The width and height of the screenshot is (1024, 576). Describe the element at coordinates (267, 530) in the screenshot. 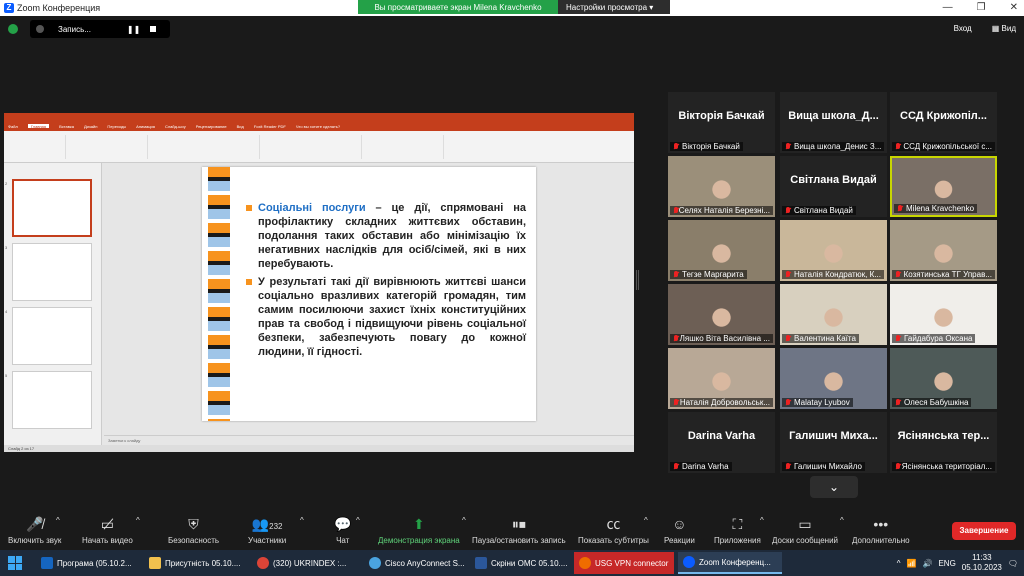

I see `participants-button: 👥232 Участники` at that location.